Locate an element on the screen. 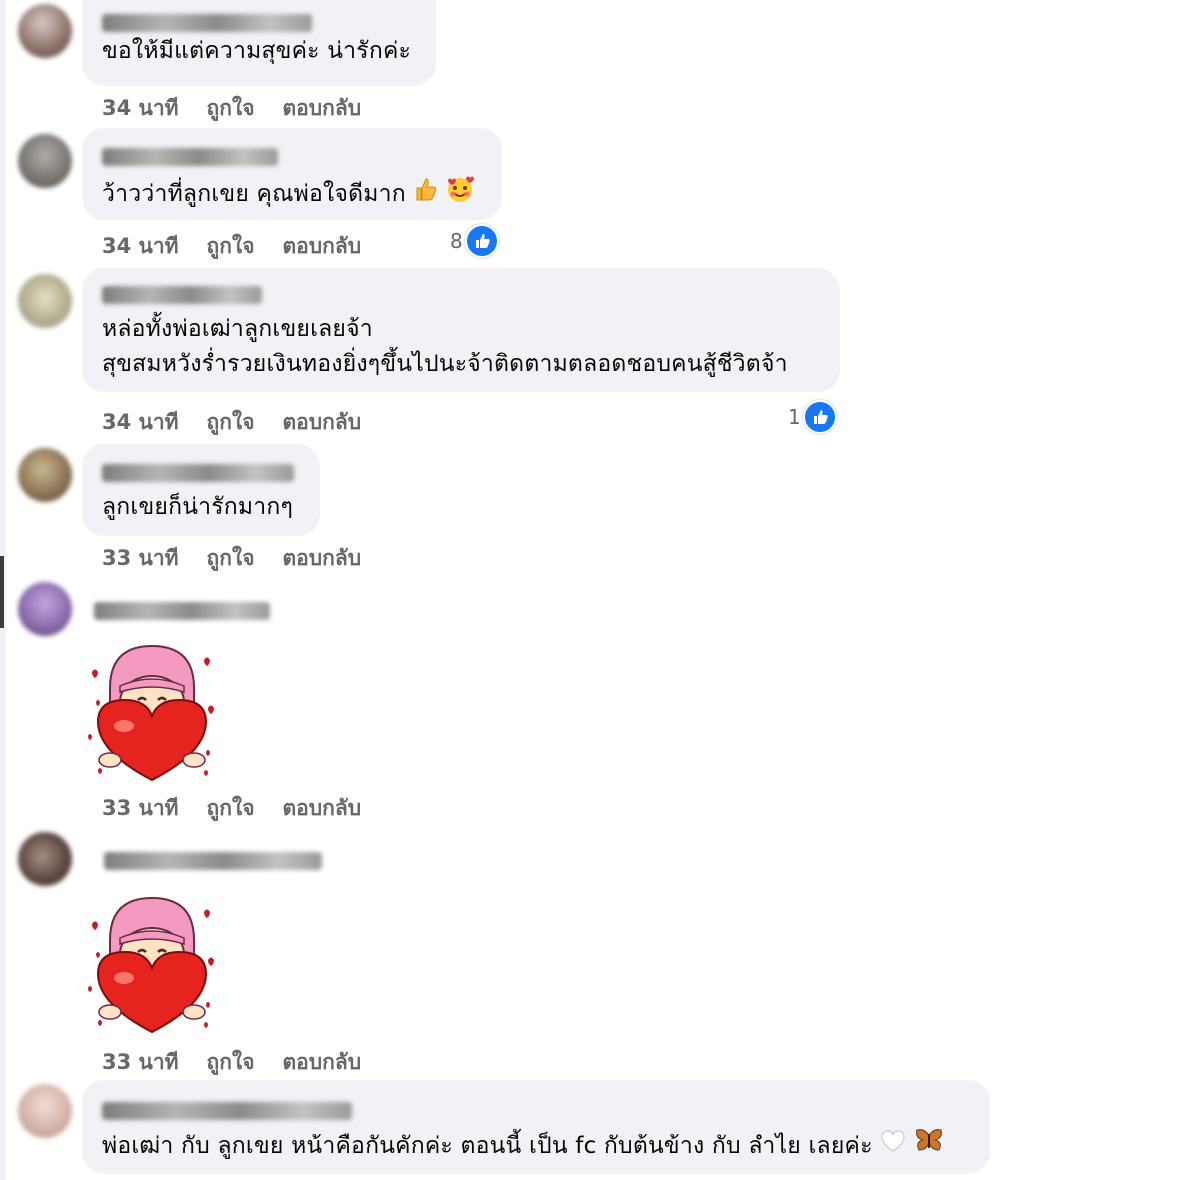 The width and height of the screenshot is (1200, 1180). thumbs-up-icon is located at coordinates (425, 194).